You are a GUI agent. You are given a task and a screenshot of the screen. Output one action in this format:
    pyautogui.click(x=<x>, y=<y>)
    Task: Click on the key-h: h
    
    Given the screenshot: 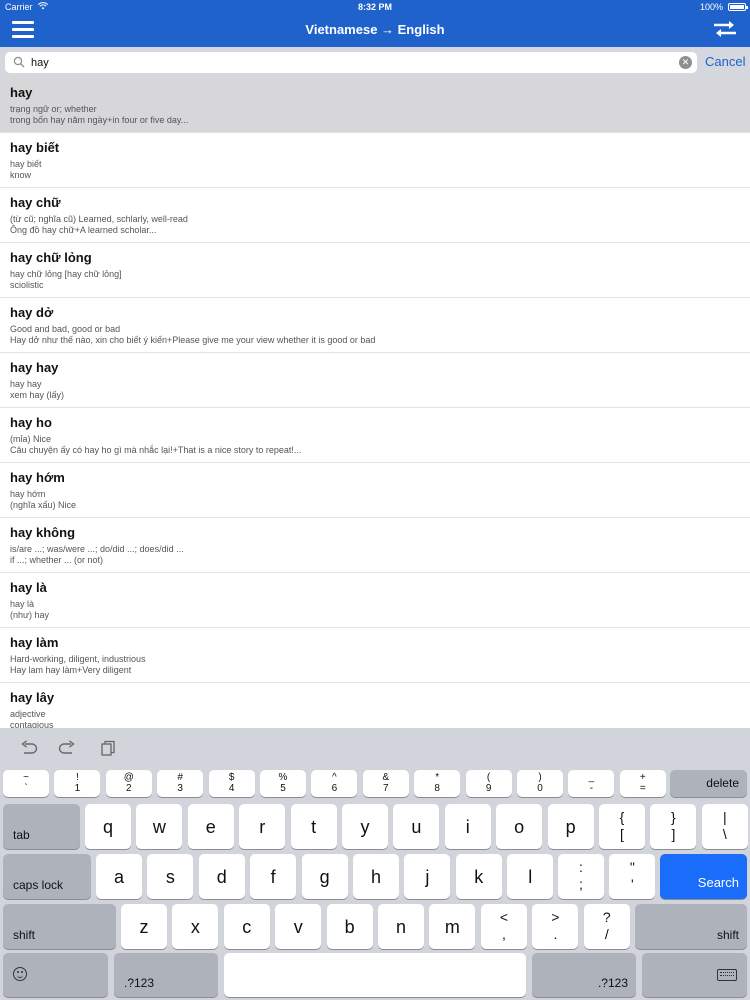 What is the action you would take?
    pyautogui.click(x=376, y=876)
    